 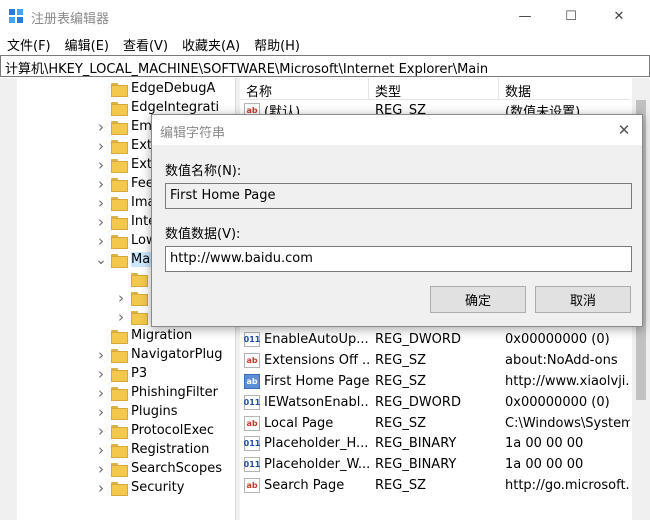 I want to click on menu-help: 帮助(H), so click(x=277, y=44).